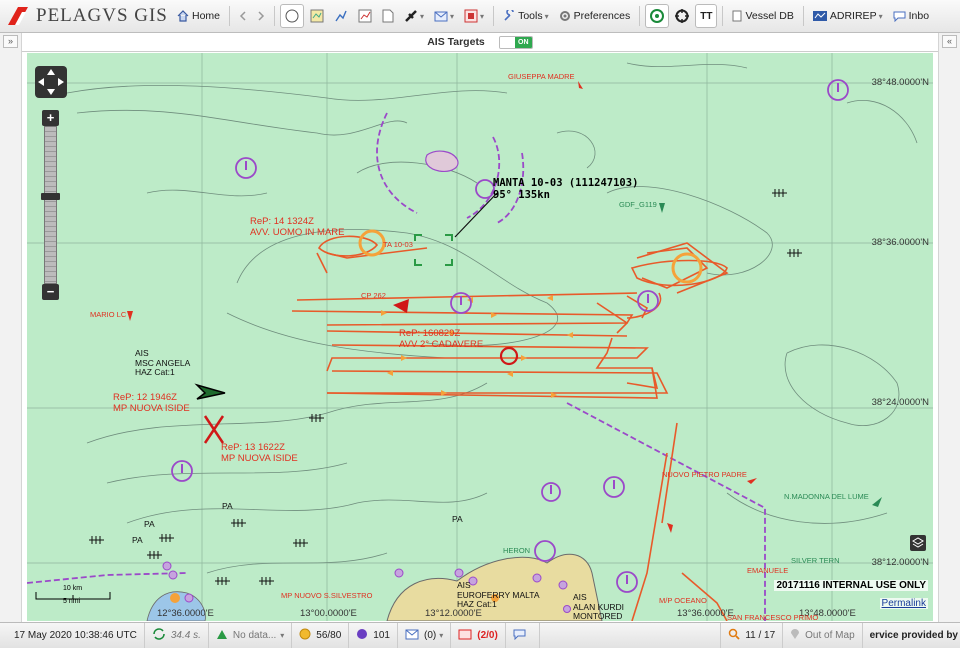 This screenshot has width=960, height=648. I want to click on zoom-track, so click(50, 205).